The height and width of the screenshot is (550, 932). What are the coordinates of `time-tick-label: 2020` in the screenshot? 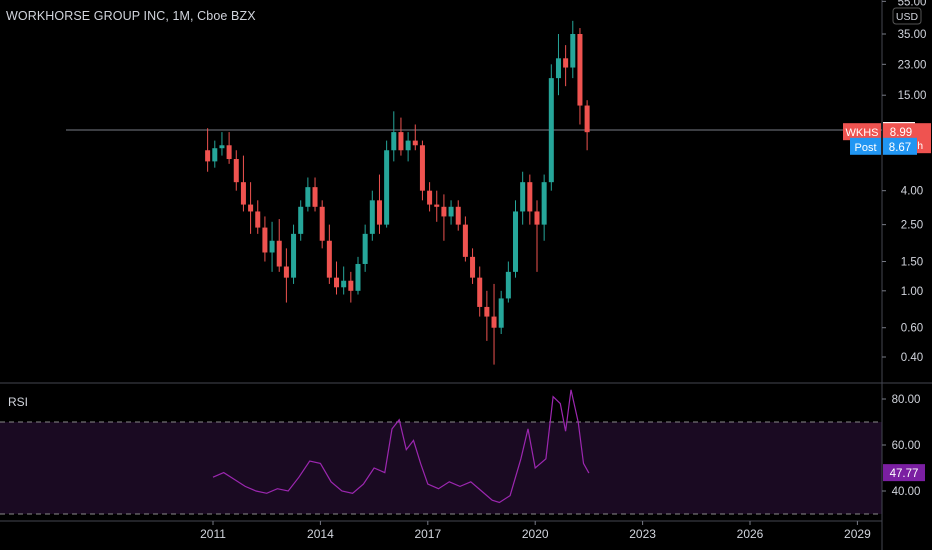 It's located at (535, 534).